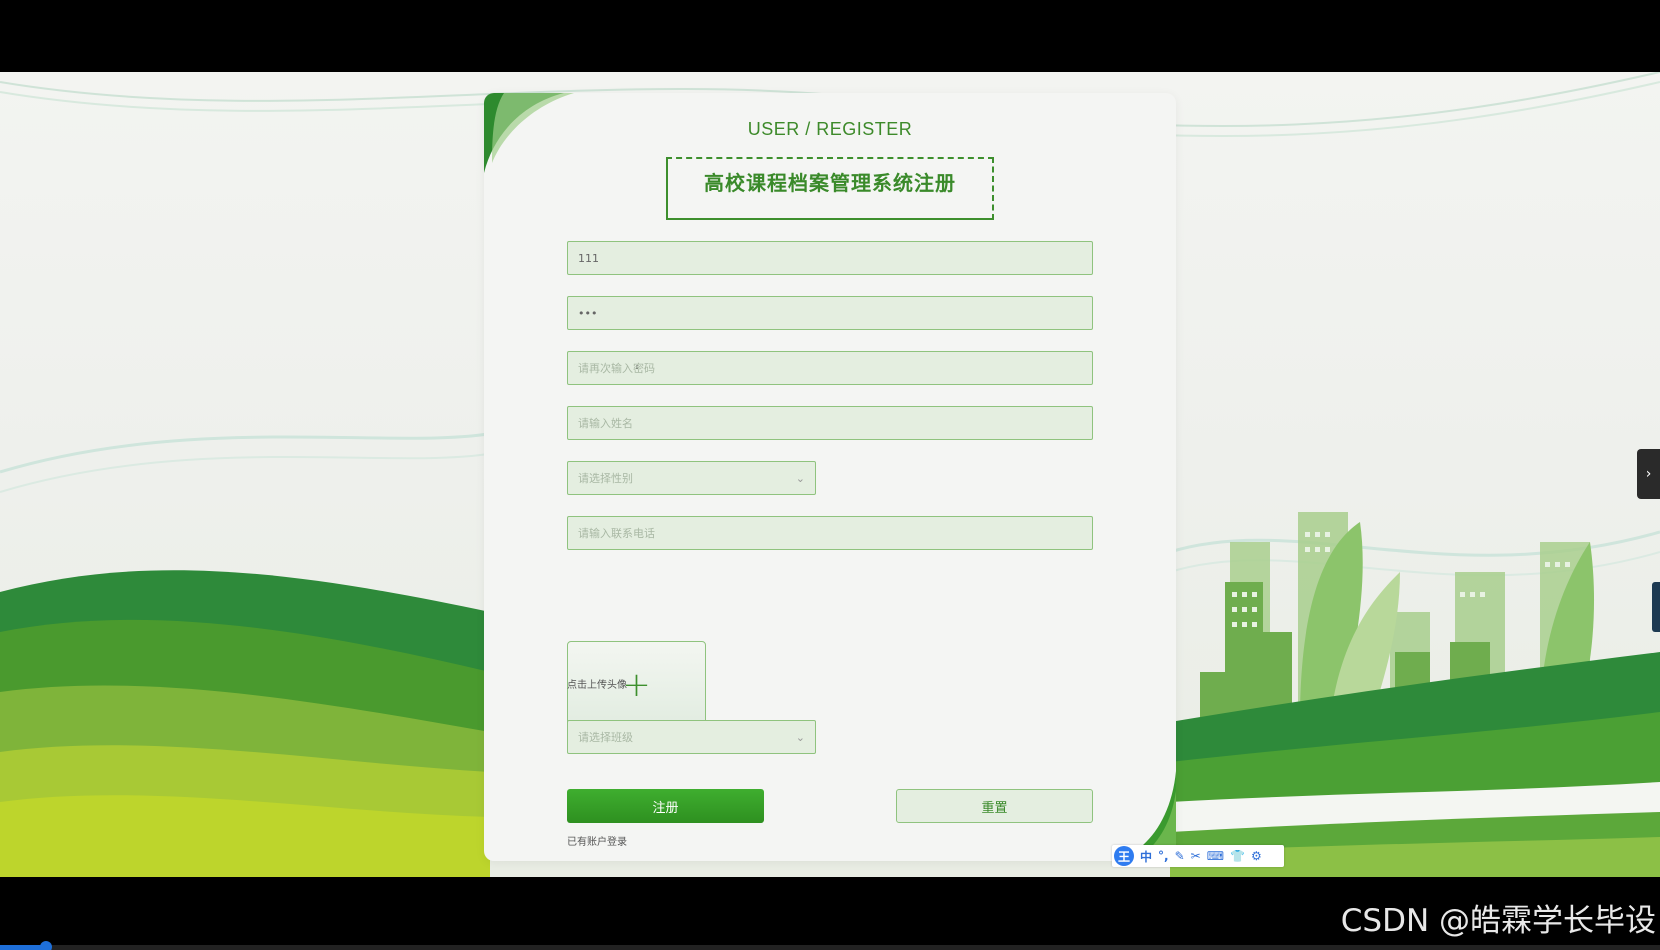 This screenshot has height=950, width=1660. I want to click on watermark-text: CSDN @皓霖学长毕设, so click(1498, 921).